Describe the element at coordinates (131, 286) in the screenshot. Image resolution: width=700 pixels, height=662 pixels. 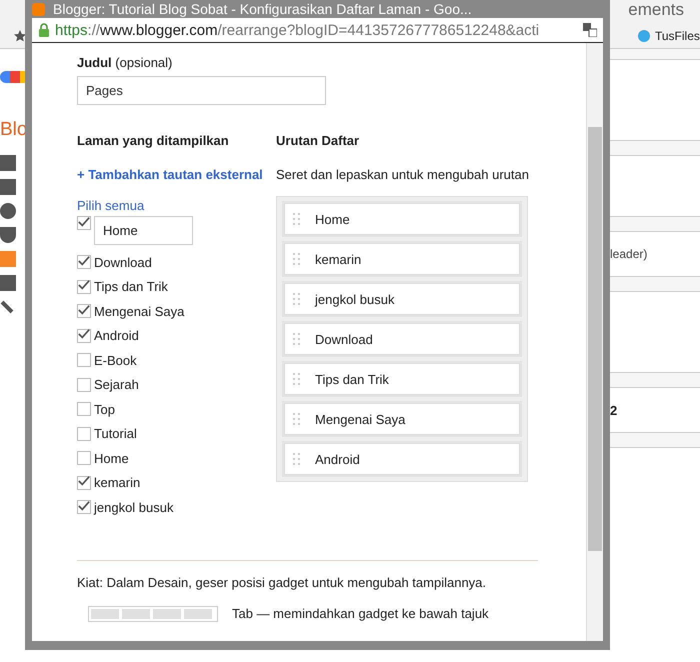
I see `page-label: Tips dan Trik` at that location.